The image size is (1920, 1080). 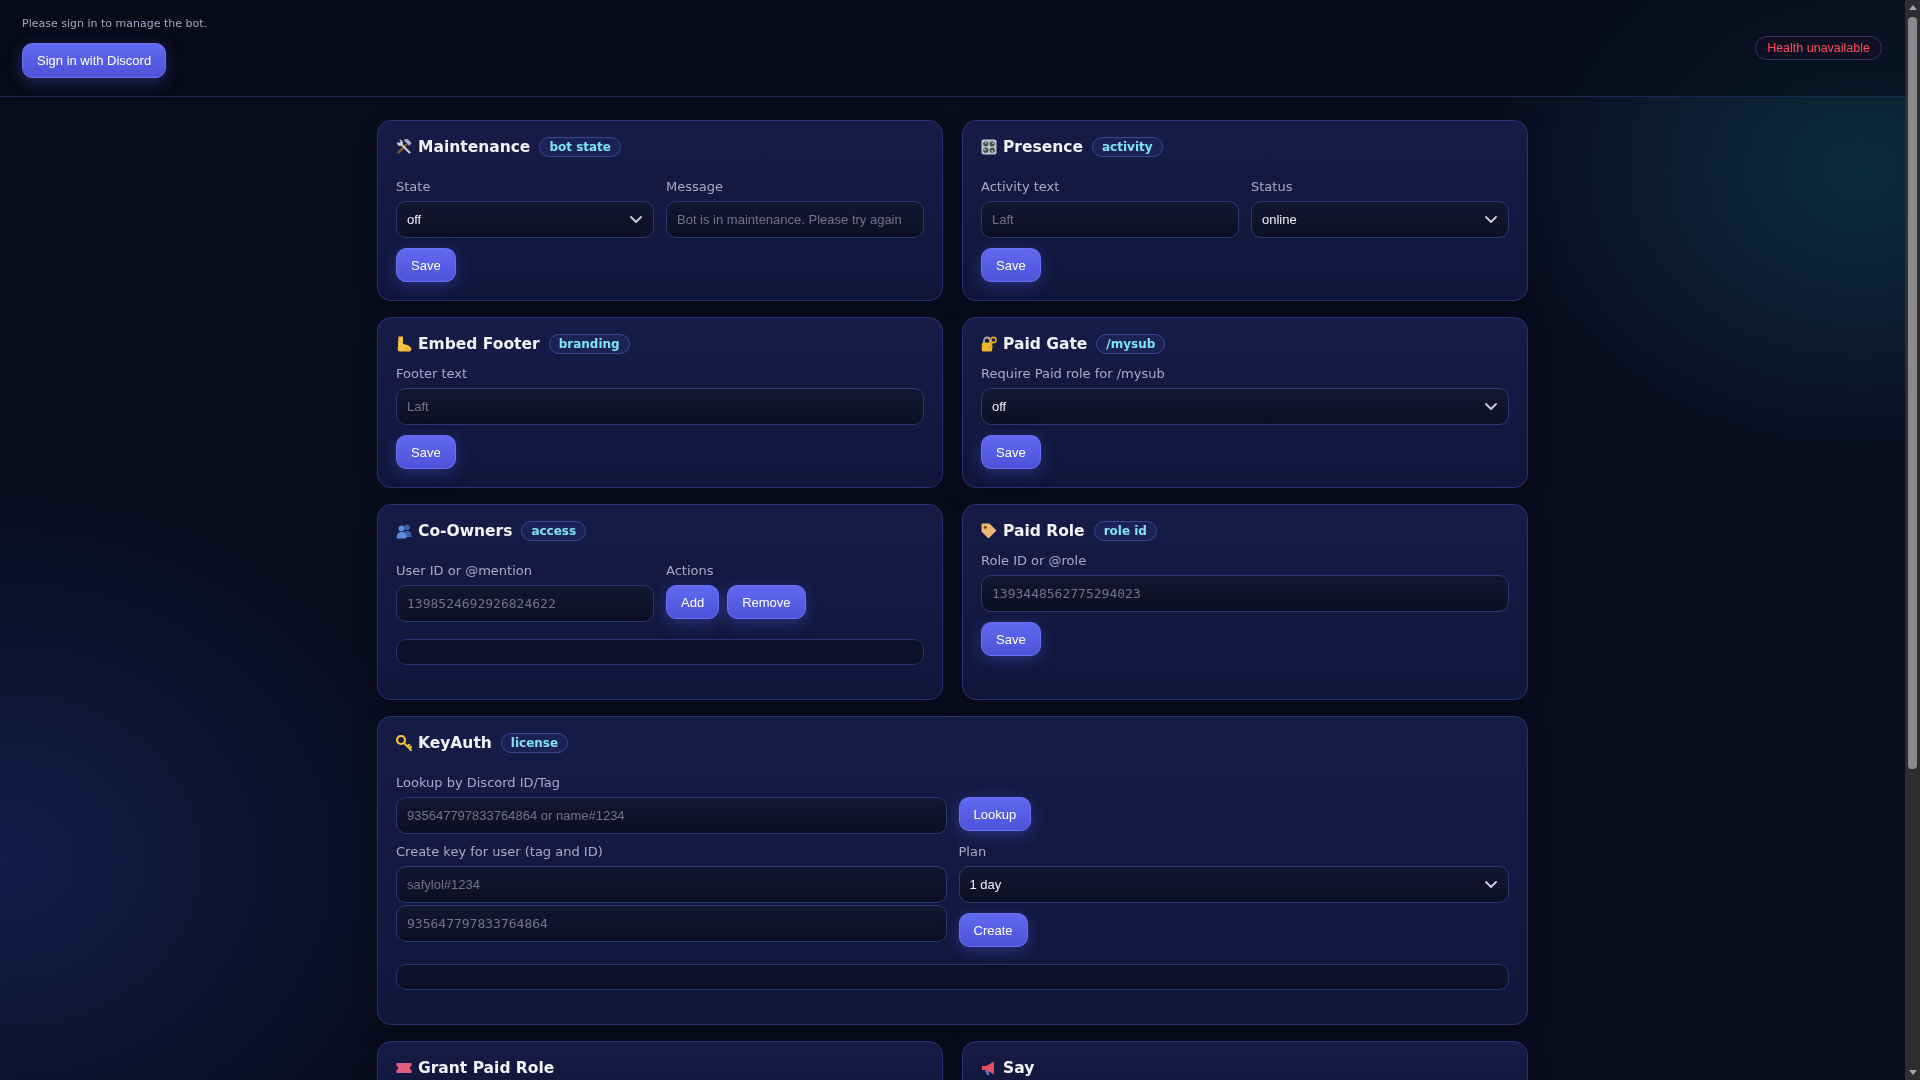 I want to click on field-label: Activity text, so click(x=1021, y=187).